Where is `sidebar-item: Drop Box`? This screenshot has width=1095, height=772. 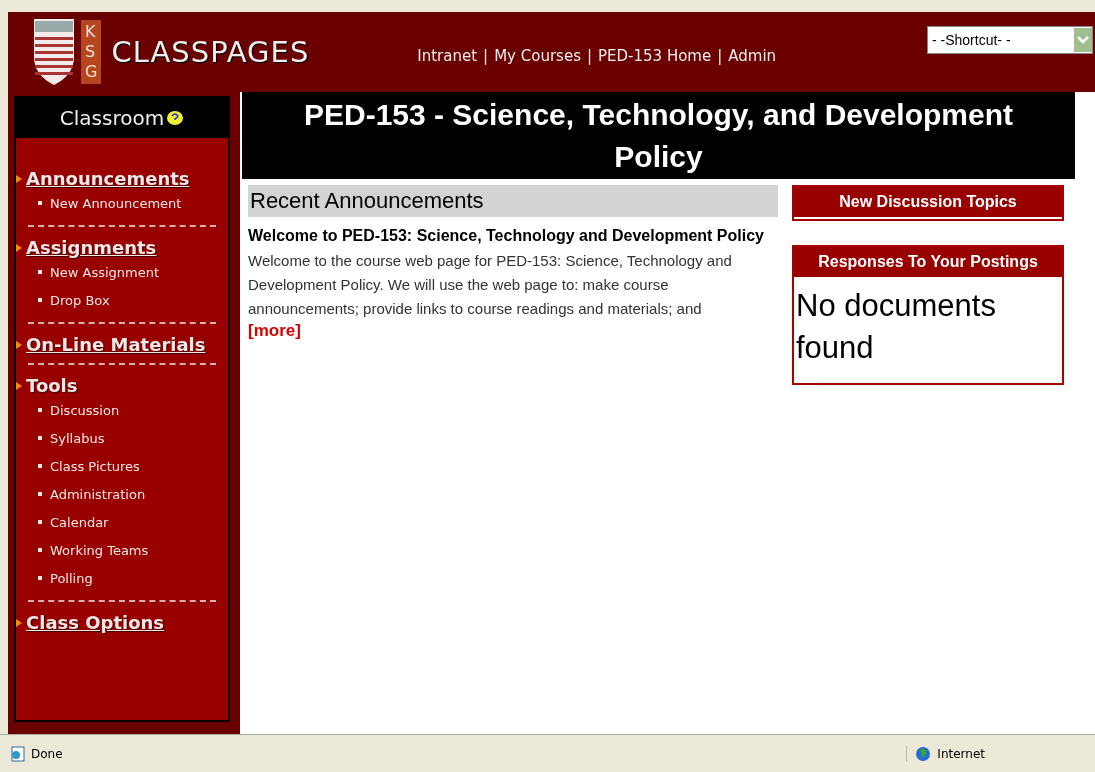 sidebar-item: Drop Box is located at coordinates (80, 300).